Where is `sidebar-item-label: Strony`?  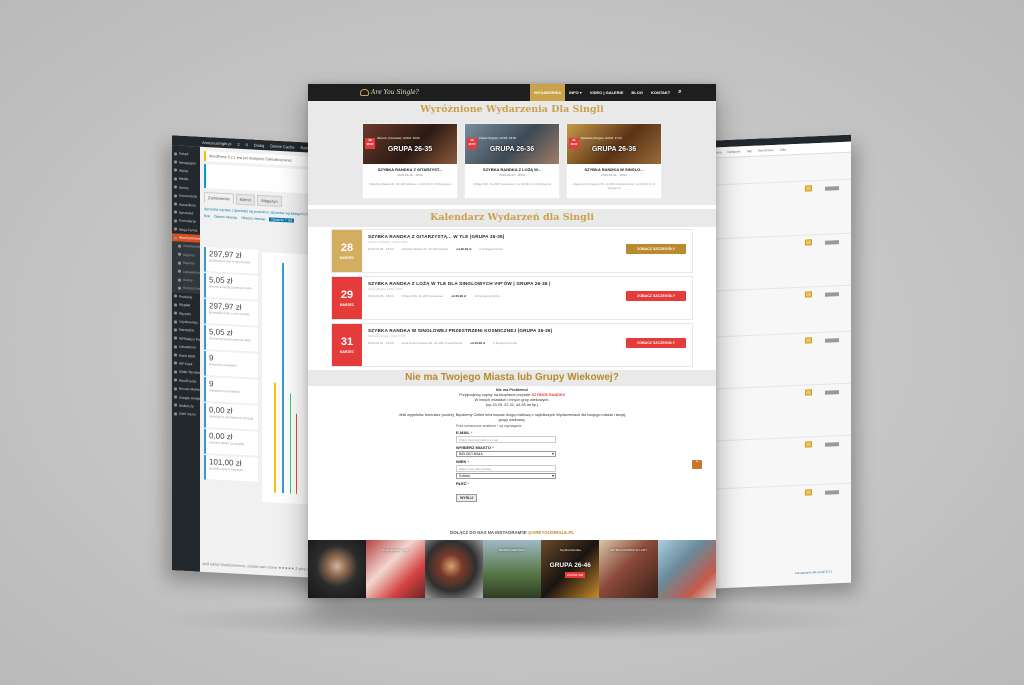 sidebar-item-label: Strony is located at coordinates (184, 187).